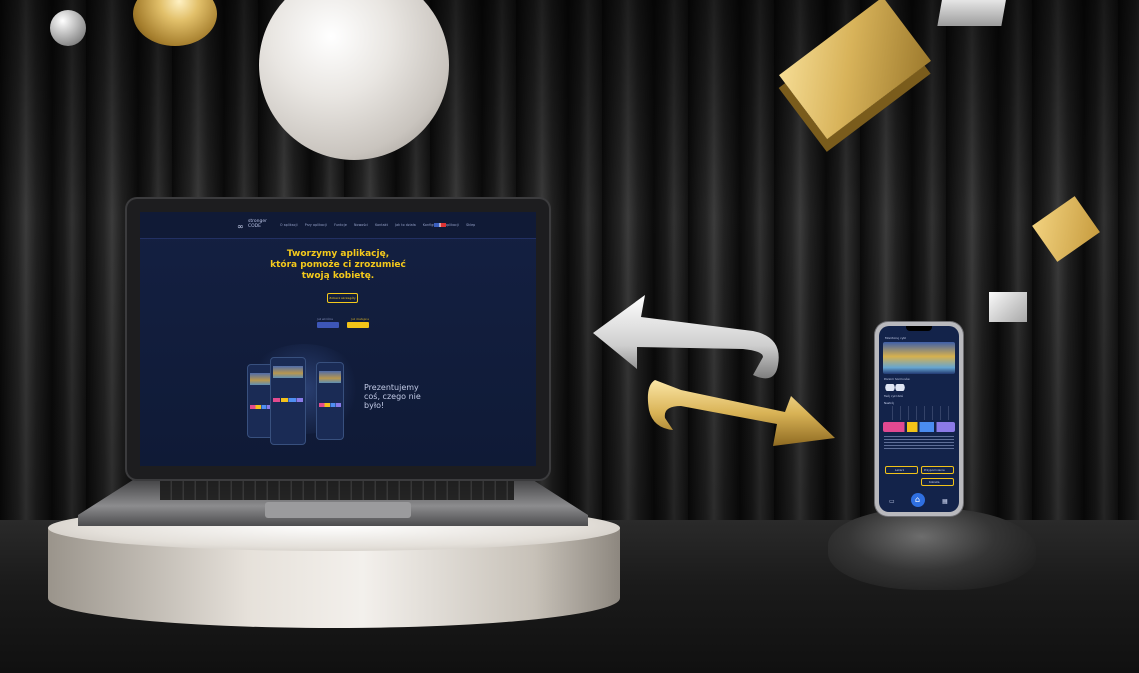  I want to click on nav-item: Jak to działa, so click(405, 225).